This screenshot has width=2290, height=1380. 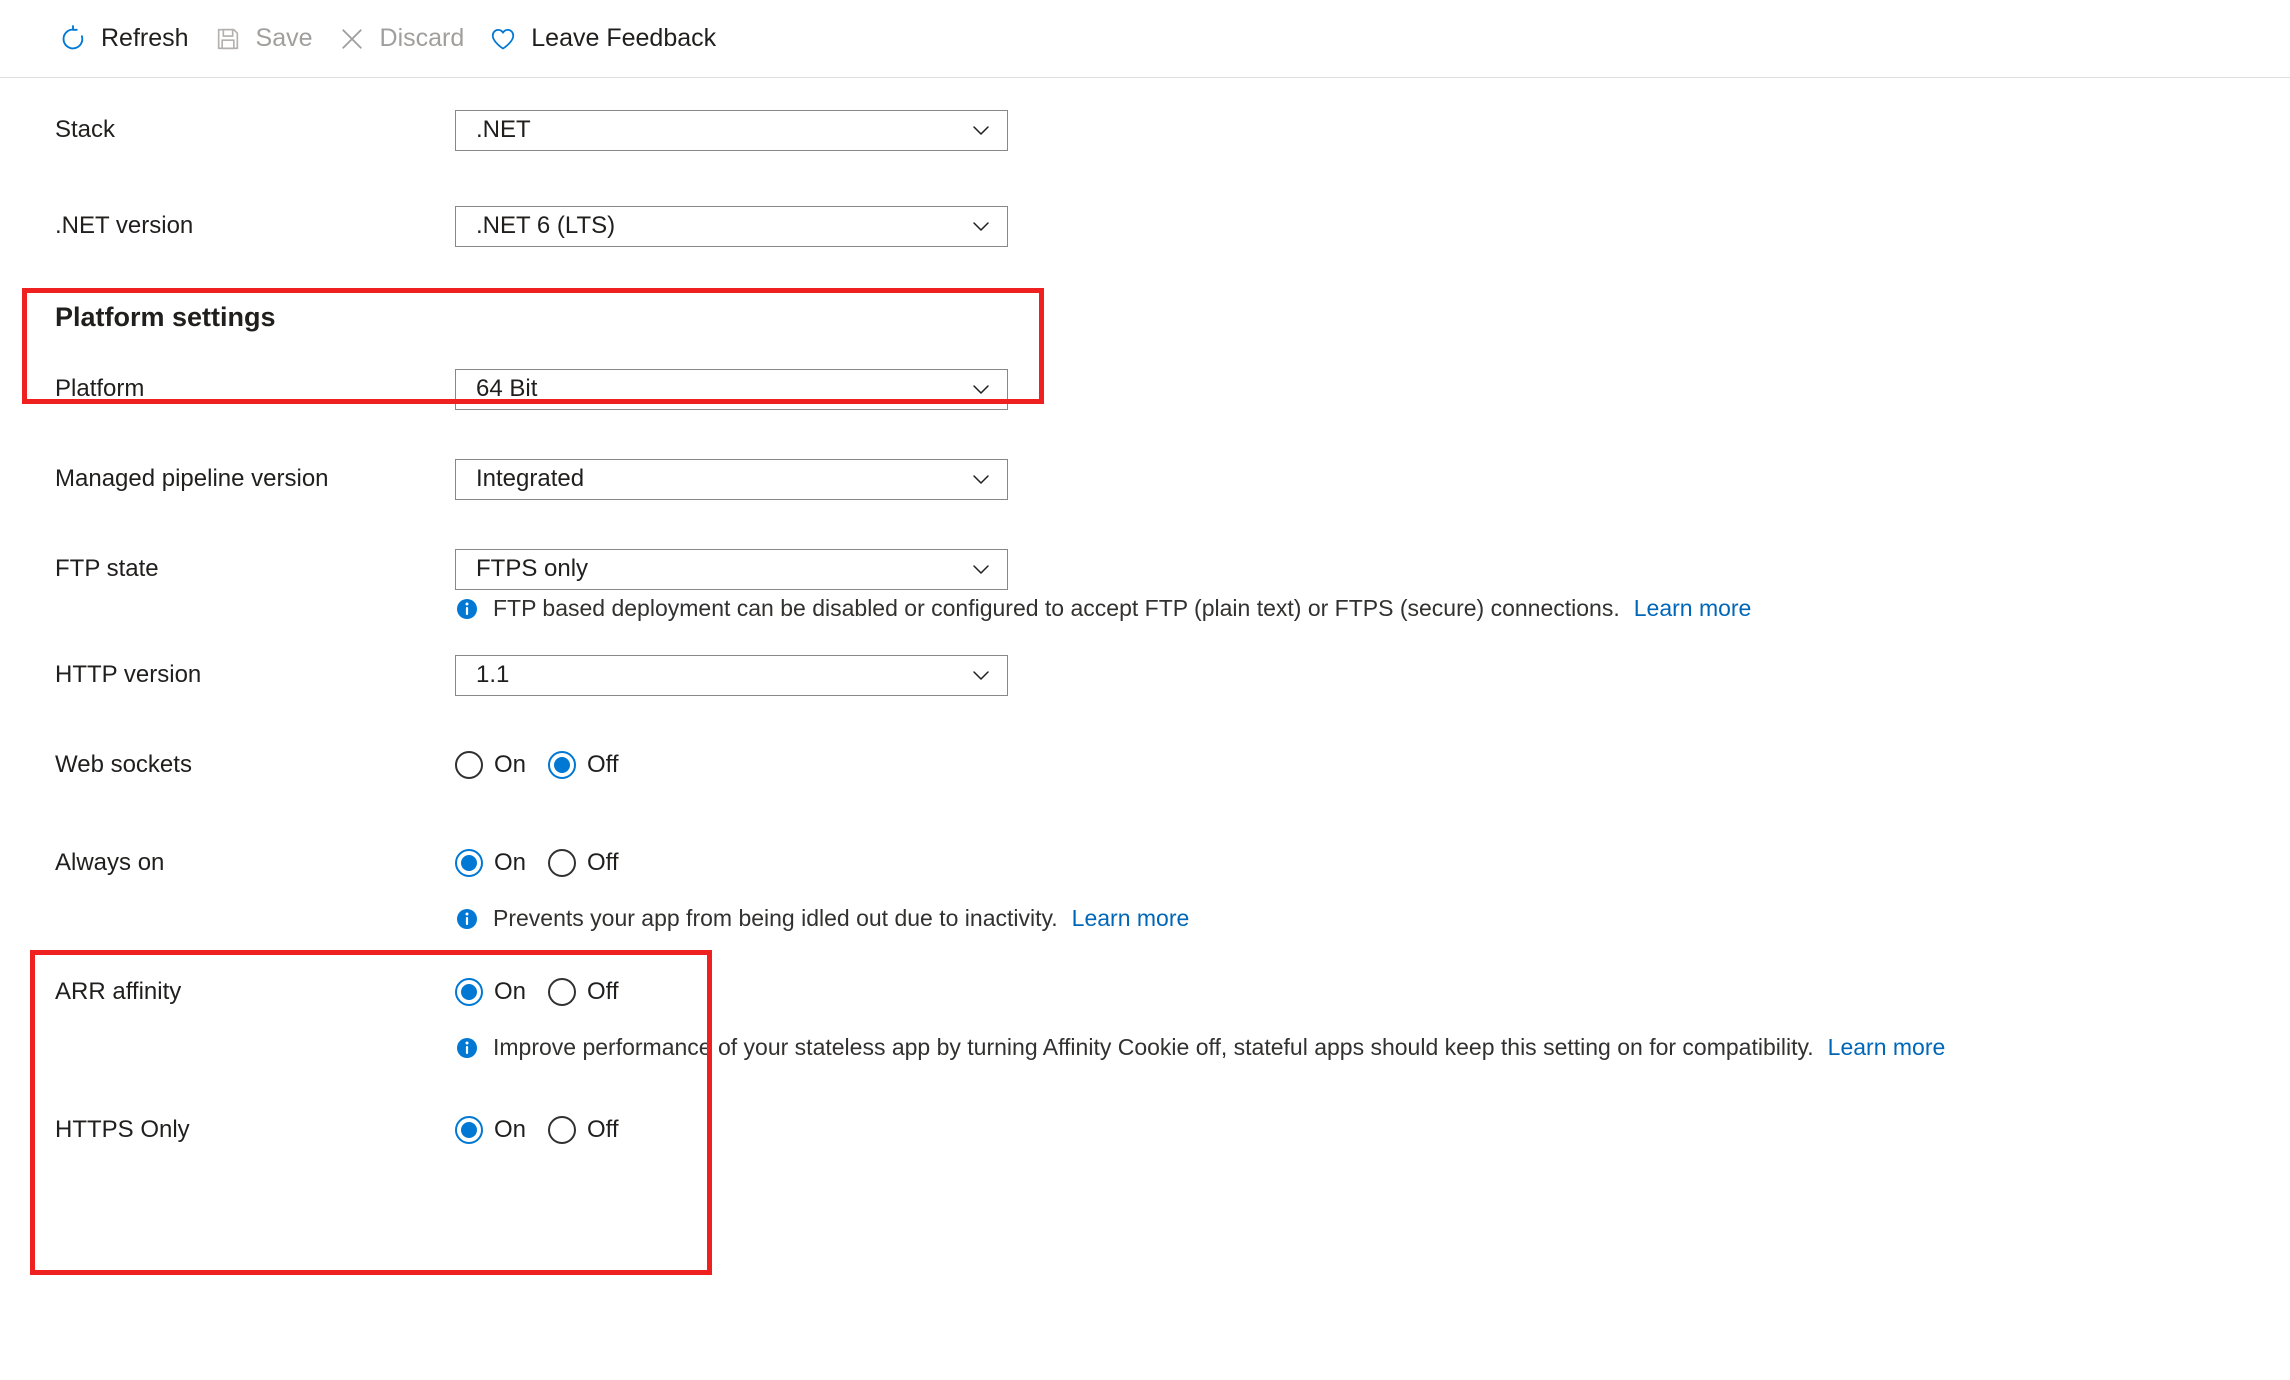 What do you see at coordinates (352, 39) in the screenshot?
I see `discard-icon` at bounding box center [352, 39].